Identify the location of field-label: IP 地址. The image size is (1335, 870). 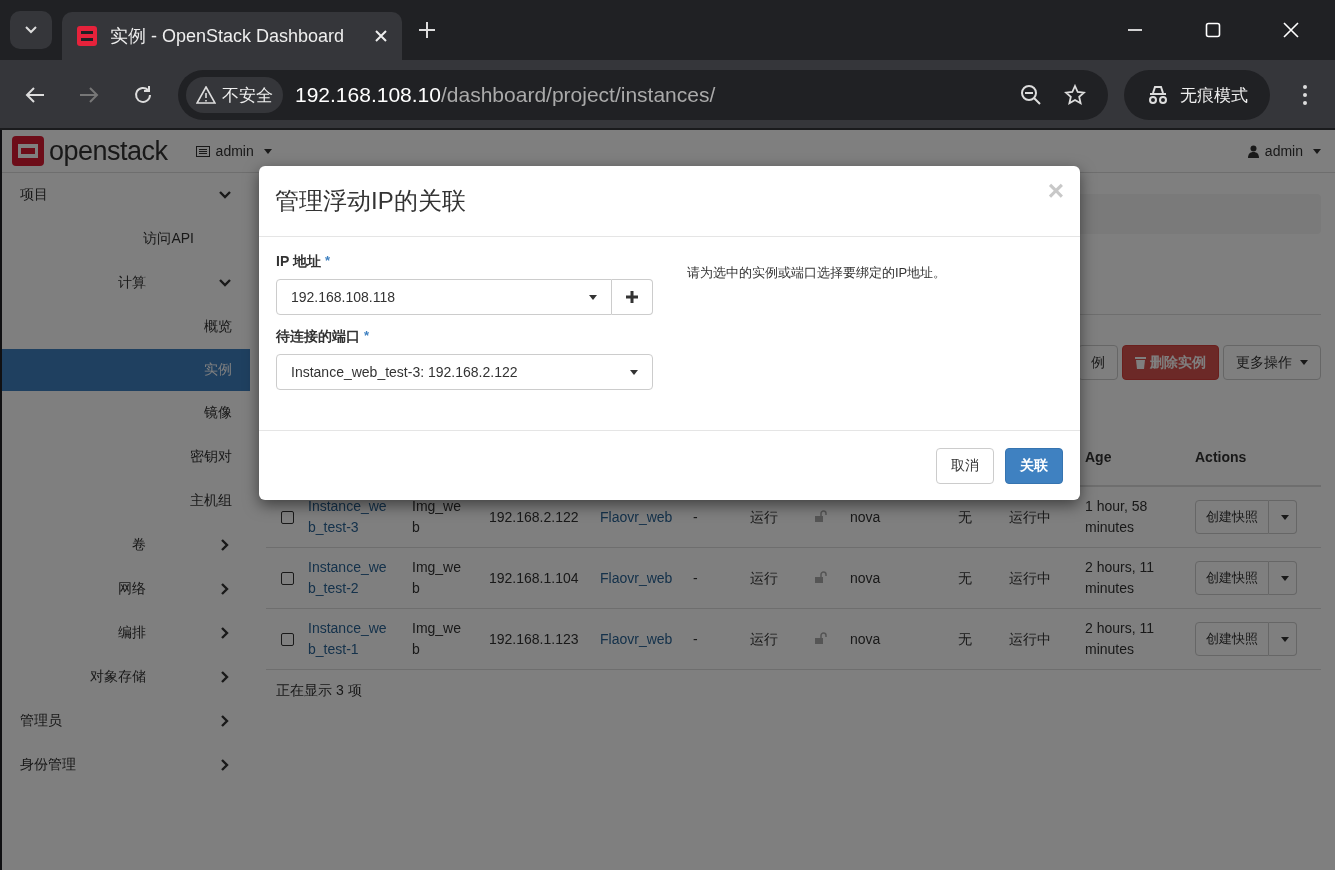
(298, 261).